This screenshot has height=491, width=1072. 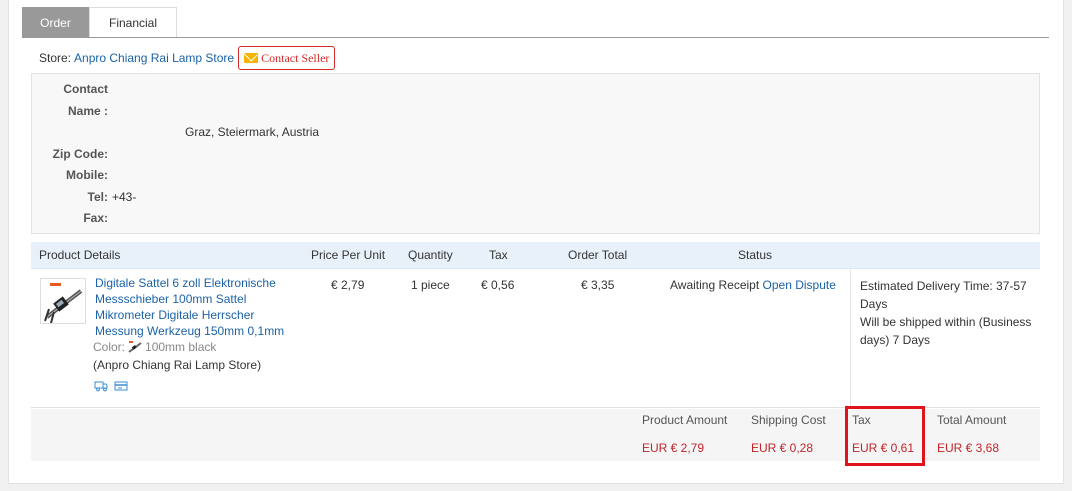 What do you see at coordinates (685, 420) in the screenshot?
I see `product-amount-label: Product Amount` at bounding box center [685, 420].